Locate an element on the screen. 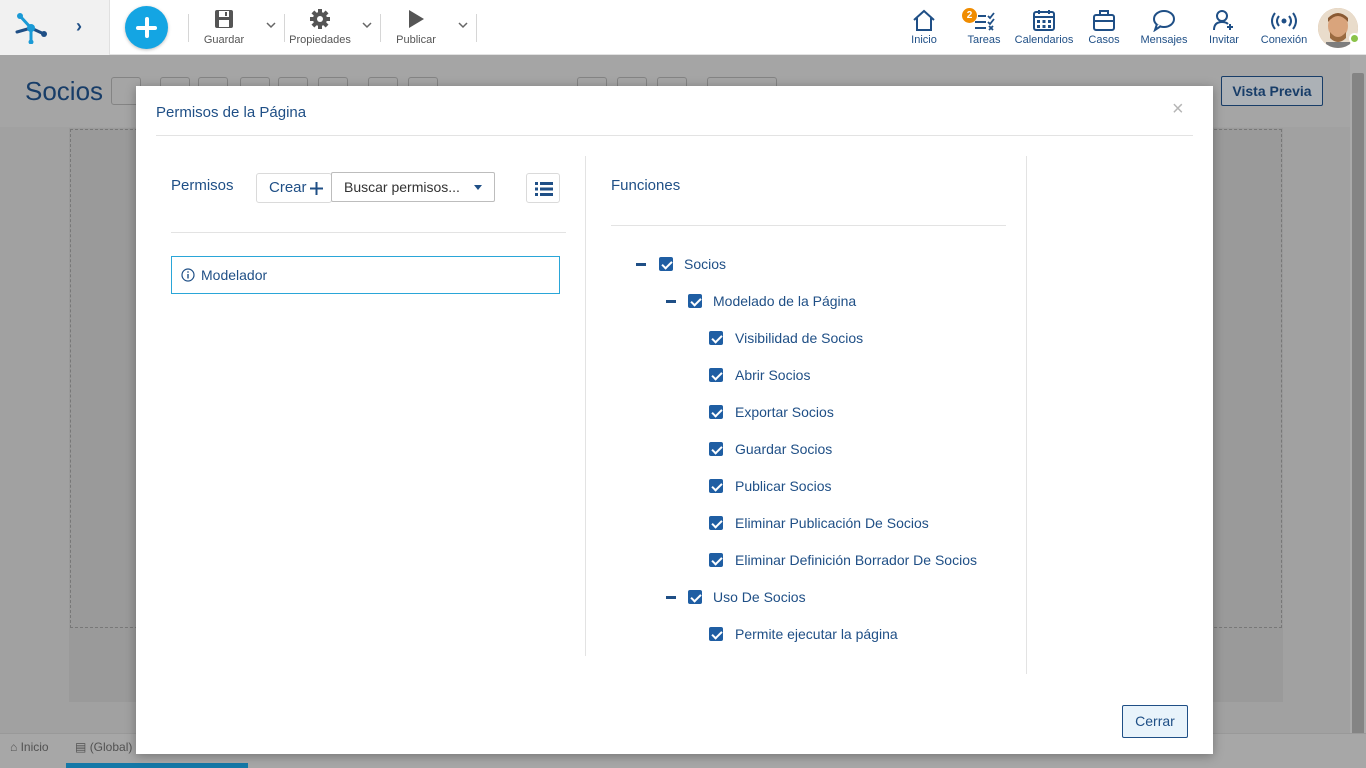  app-logo-icon is located at coordinates (32, 27).